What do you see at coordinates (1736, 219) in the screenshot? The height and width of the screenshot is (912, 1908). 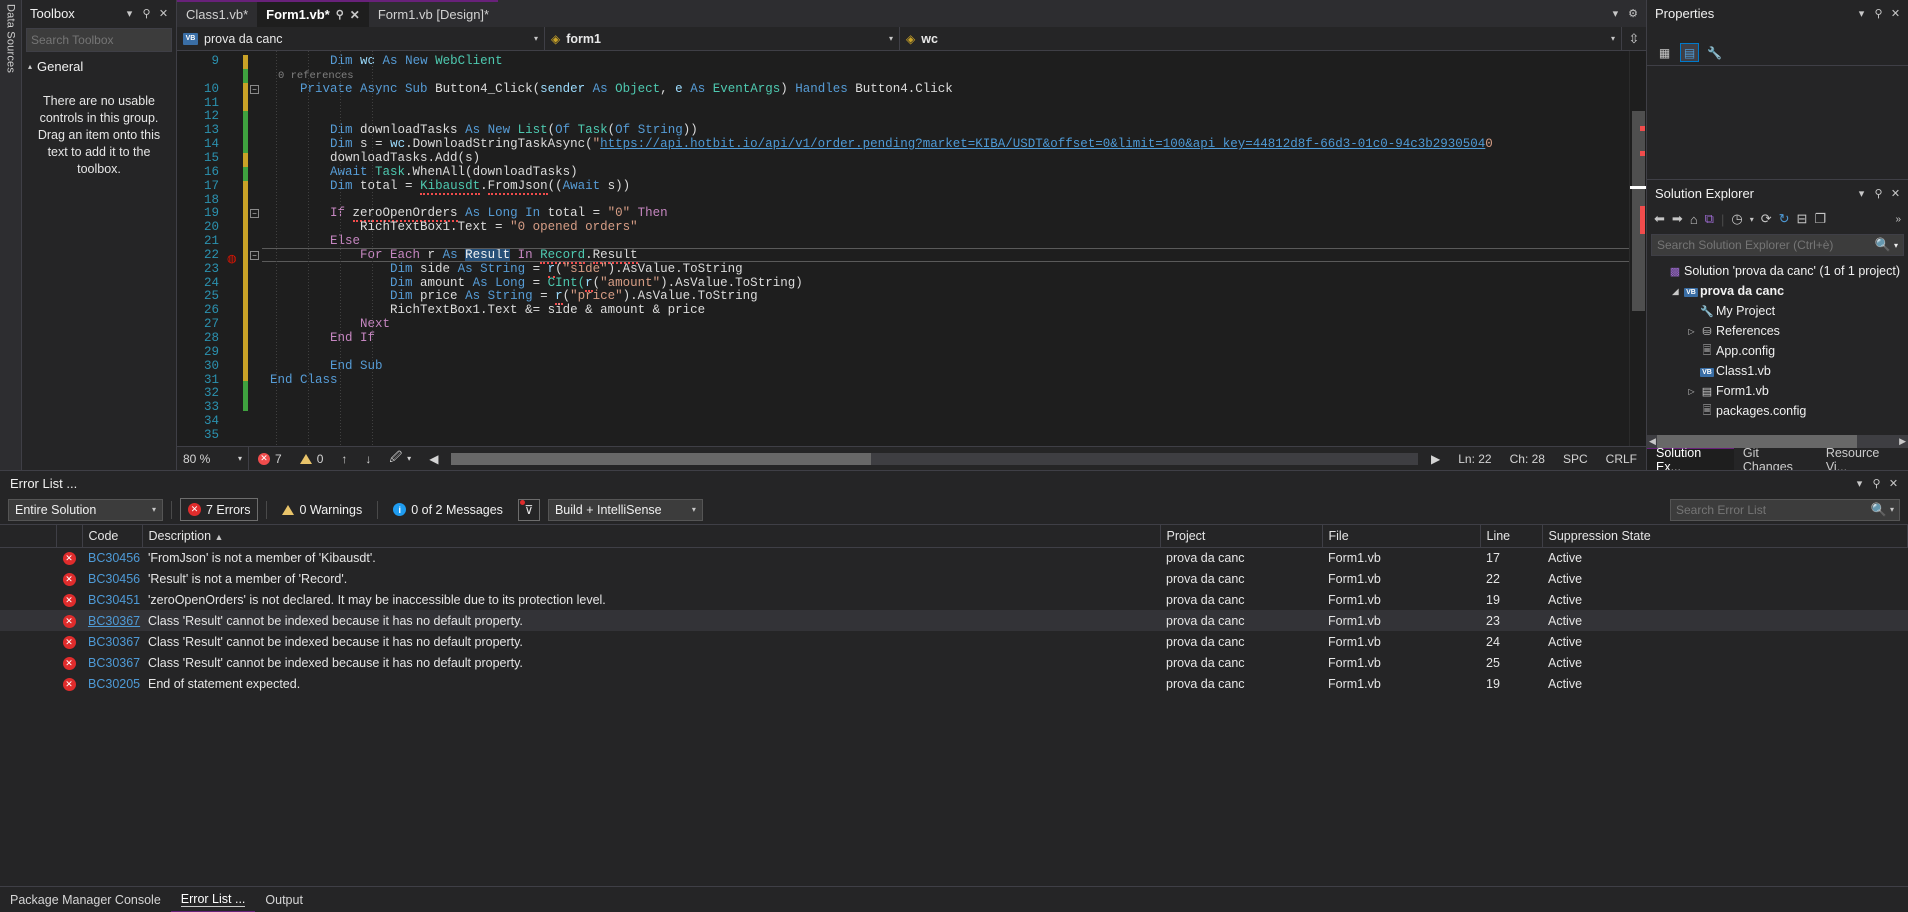 I see `pending-changes-icon: ◷` at bounding box center [1736, 219].